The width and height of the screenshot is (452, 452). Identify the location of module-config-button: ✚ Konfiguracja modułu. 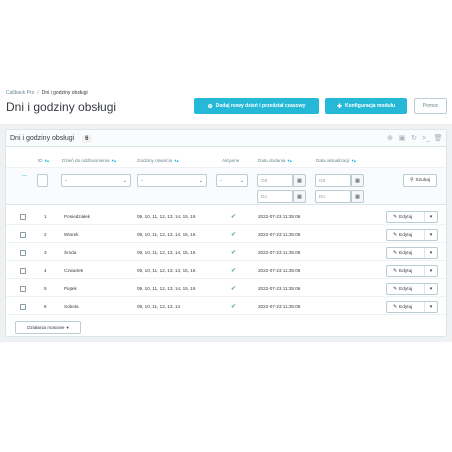
(366, 106).